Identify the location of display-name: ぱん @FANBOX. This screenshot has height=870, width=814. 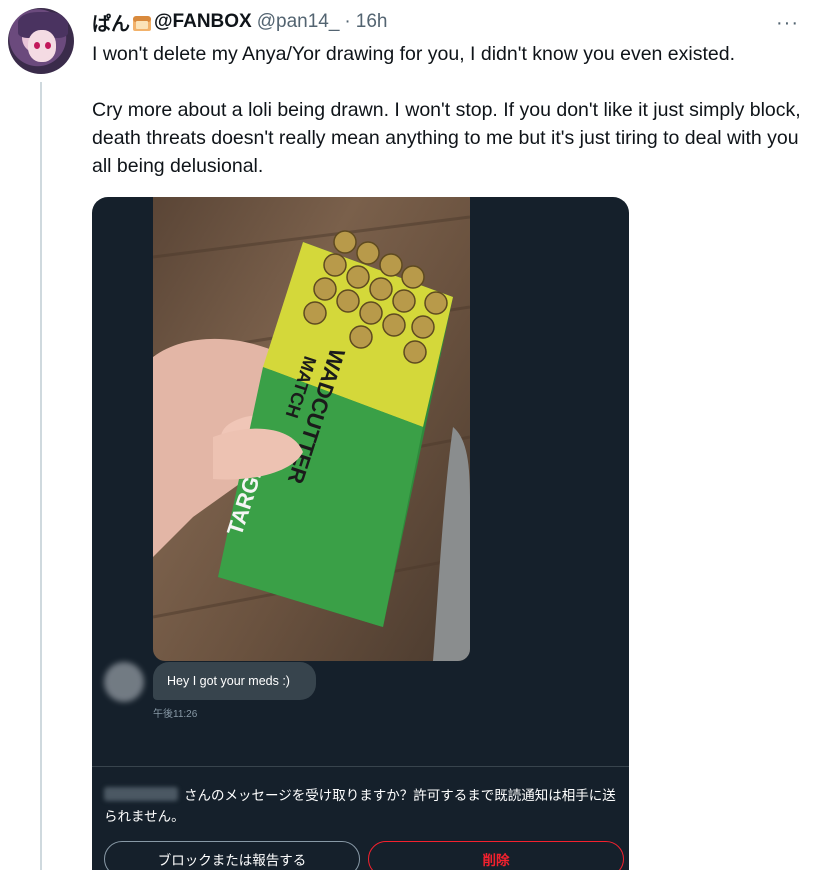
(172, 22).